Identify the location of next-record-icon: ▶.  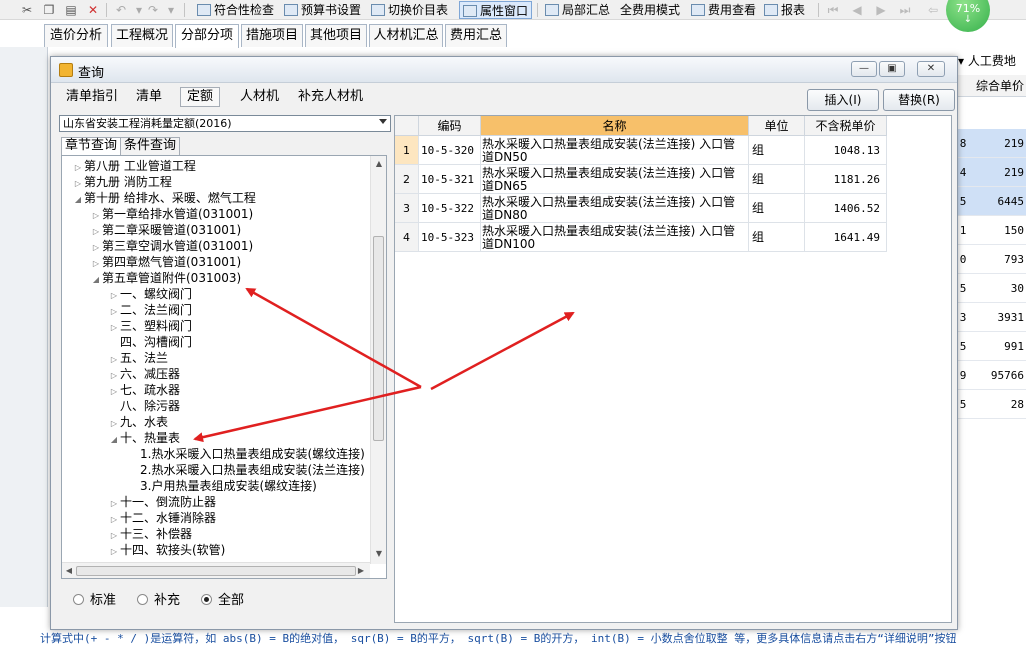
(881, 10).